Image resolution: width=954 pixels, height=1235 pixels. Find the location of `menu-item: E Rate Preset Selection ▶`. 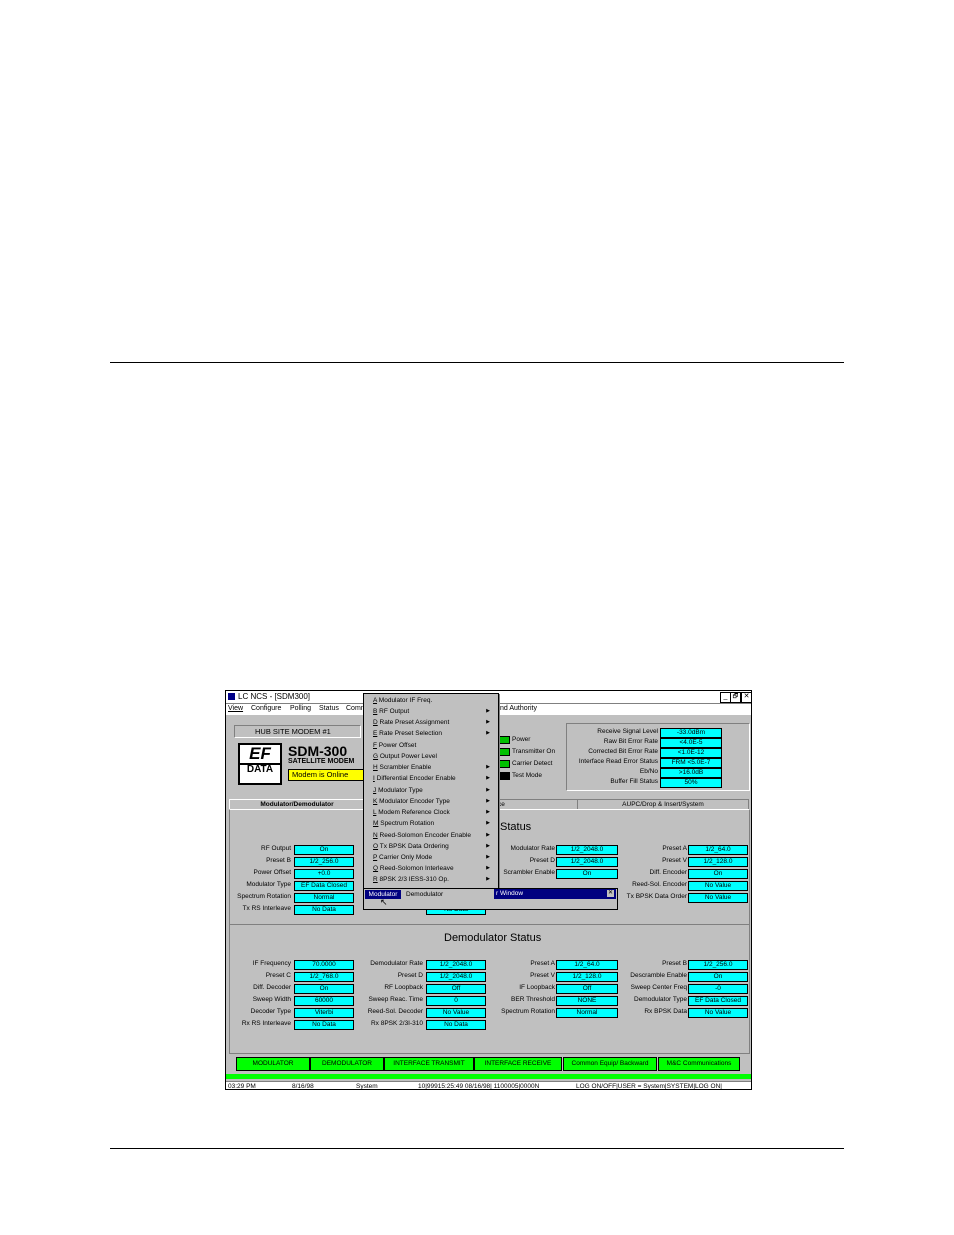

menu-item: E Rate Preset Selection ▶ is located at coordinates (433, 733).